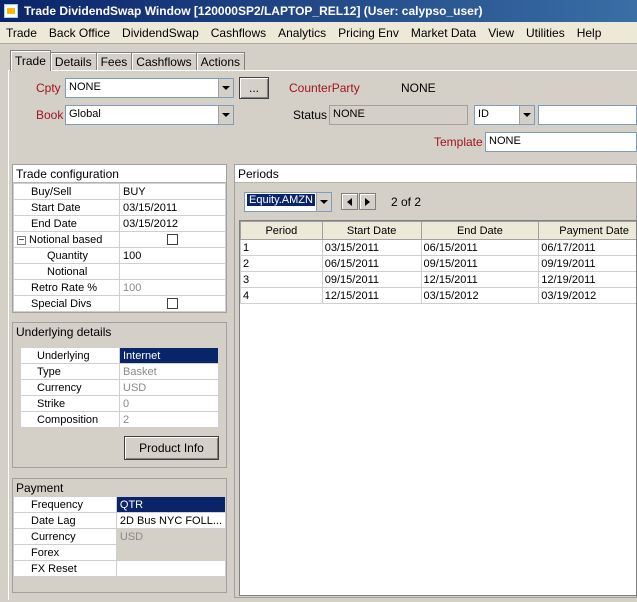 The image size is (637, 602). Describe the element at coordinates (281, 230) in the screenshot. I see `col-period: Period` at that location.